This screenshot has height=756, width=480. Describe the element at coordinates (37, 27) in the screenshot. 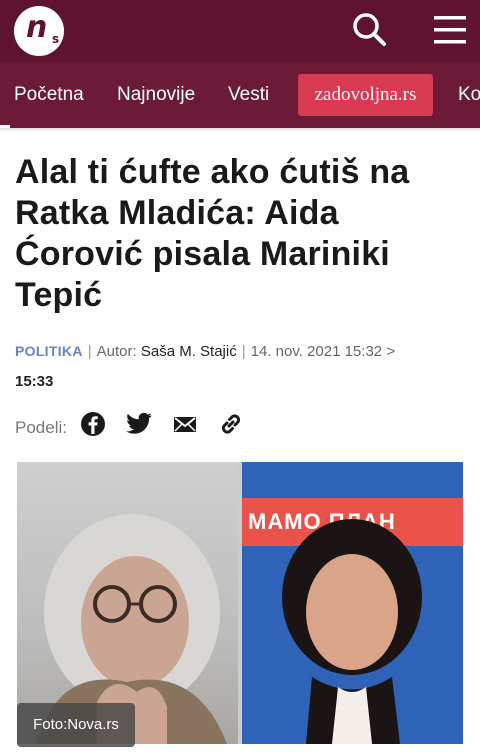

I see `logo-letter: n` at that location.